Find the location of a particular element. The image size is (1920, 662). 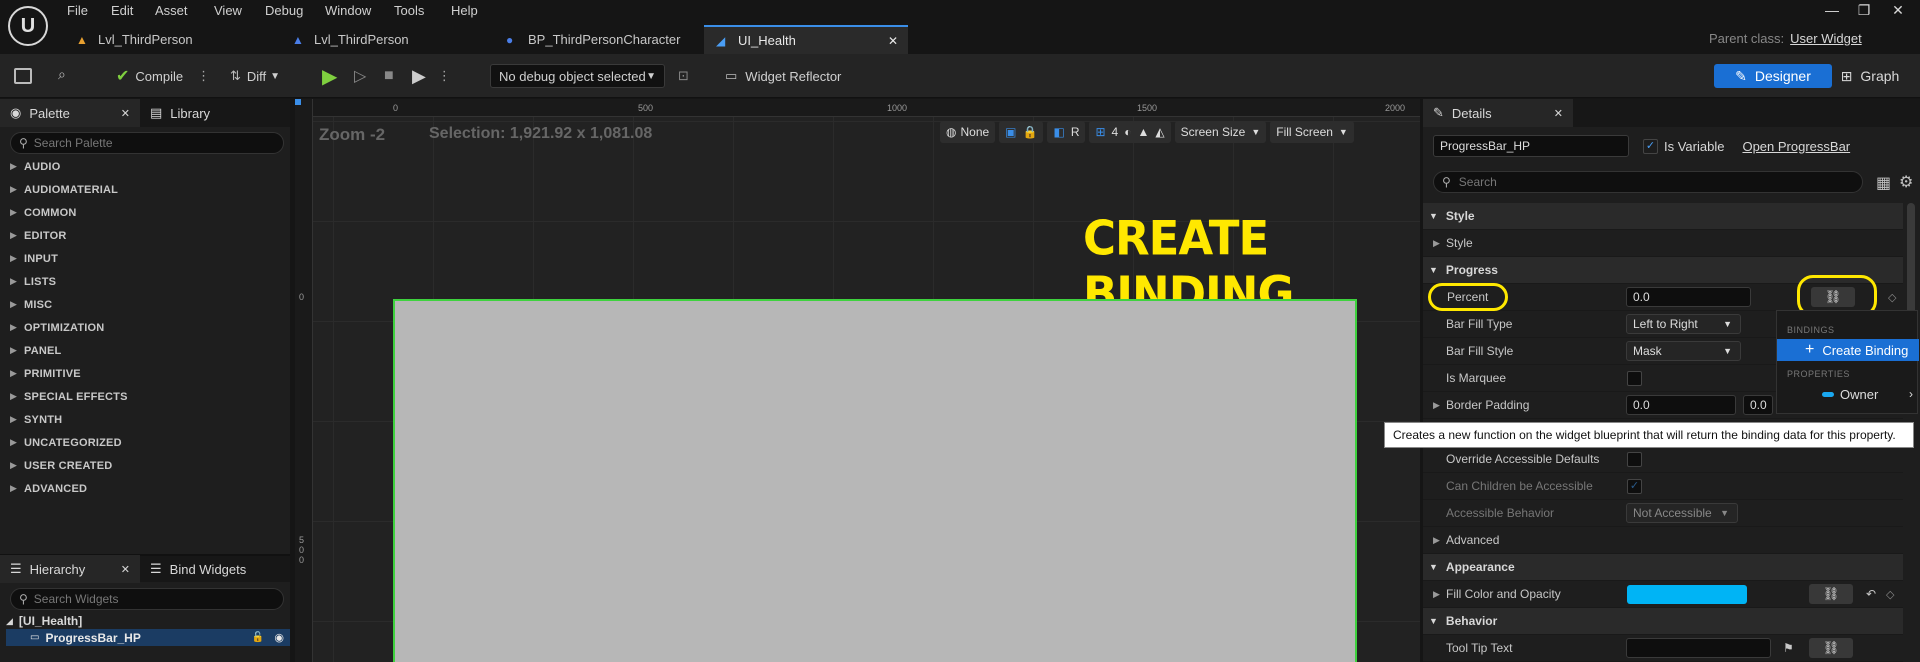

details-search-input: ⚲ Search is located at coordinates (1648, 182).